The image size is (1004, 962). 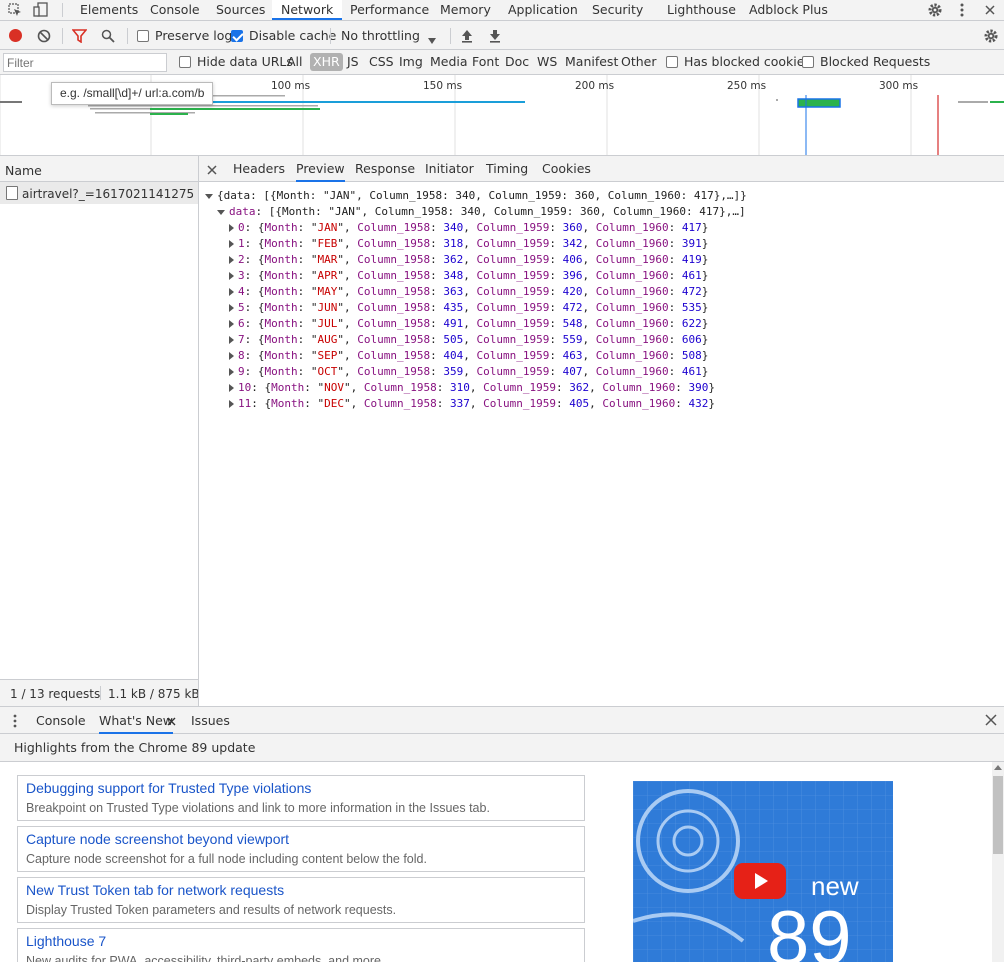 What do you see at coordinates (639, 62) in the screenshot?
I see `type-filter-other: Other` at bounding box center [639, 62].